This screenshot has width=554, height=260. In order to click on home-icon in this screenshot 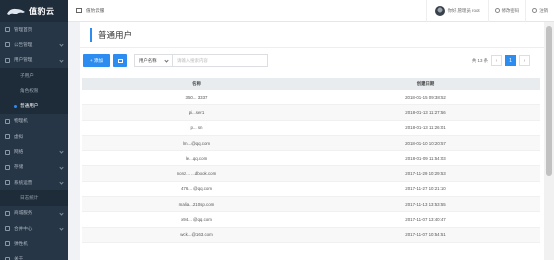, I will do `click(79, 10)`.